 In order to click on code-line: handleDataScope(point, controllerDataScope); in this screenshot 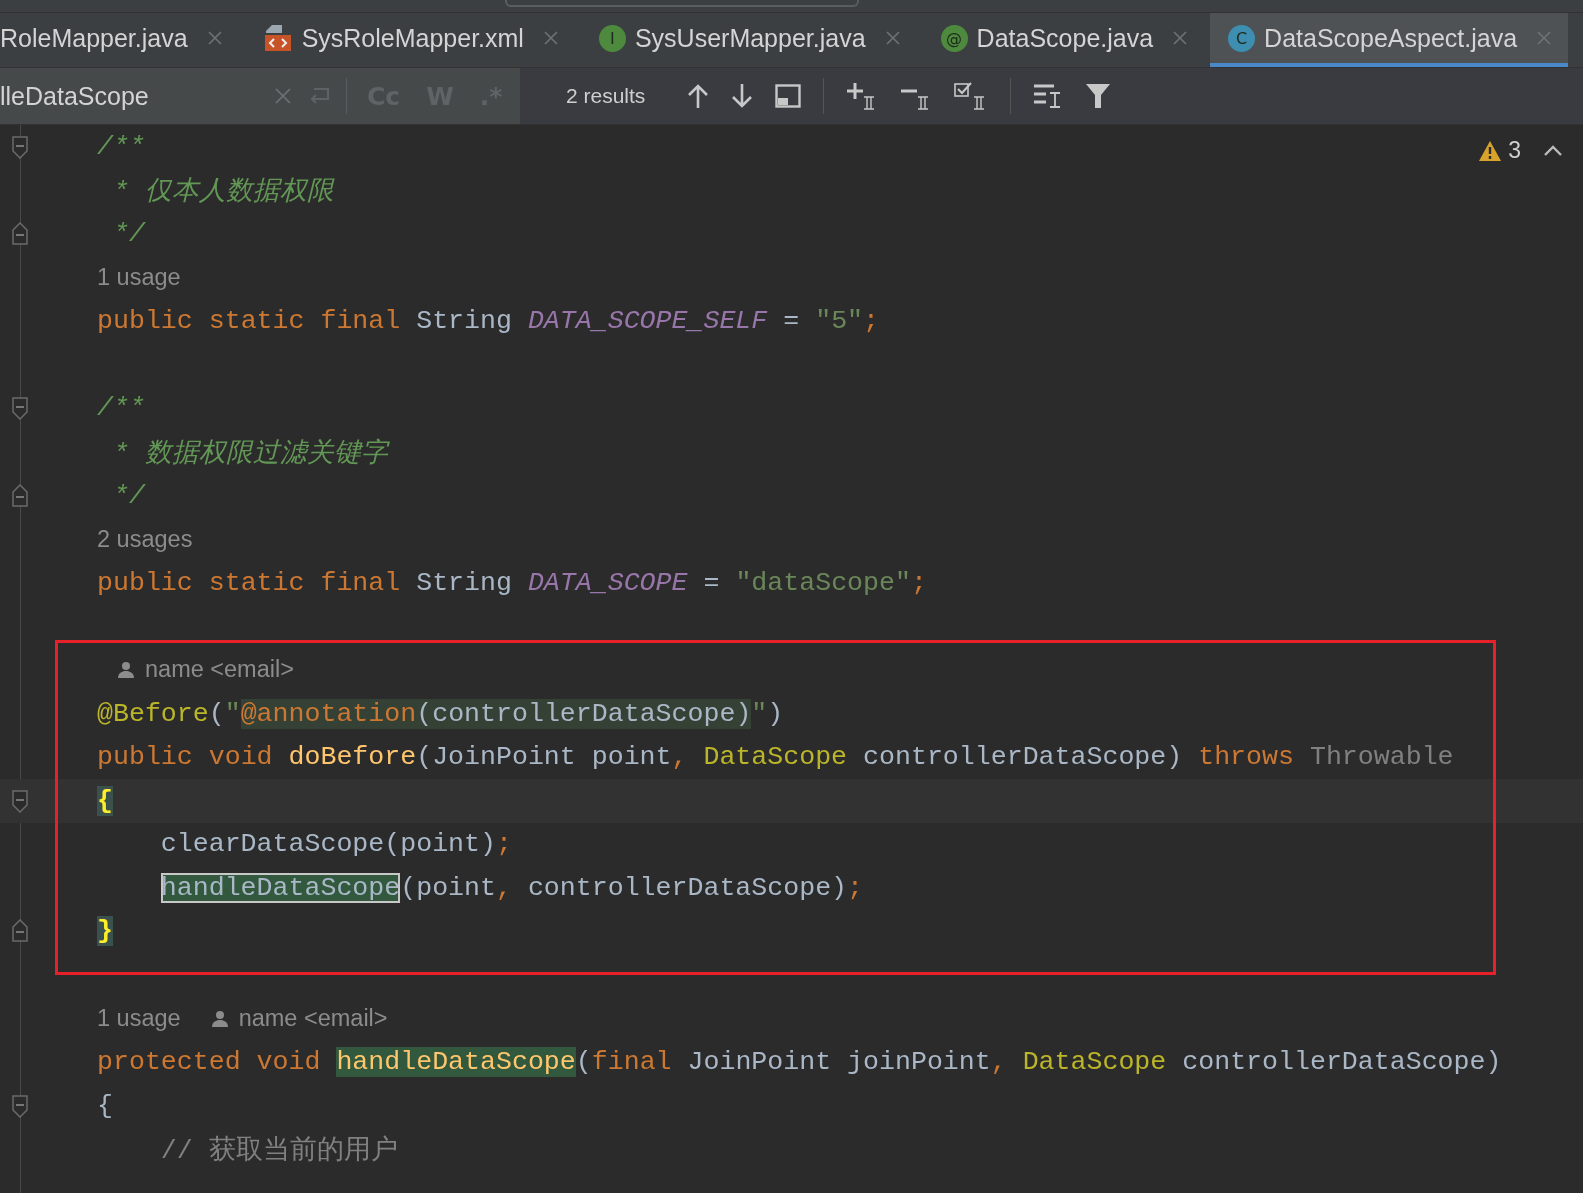, I will do `click(512, 887)`.